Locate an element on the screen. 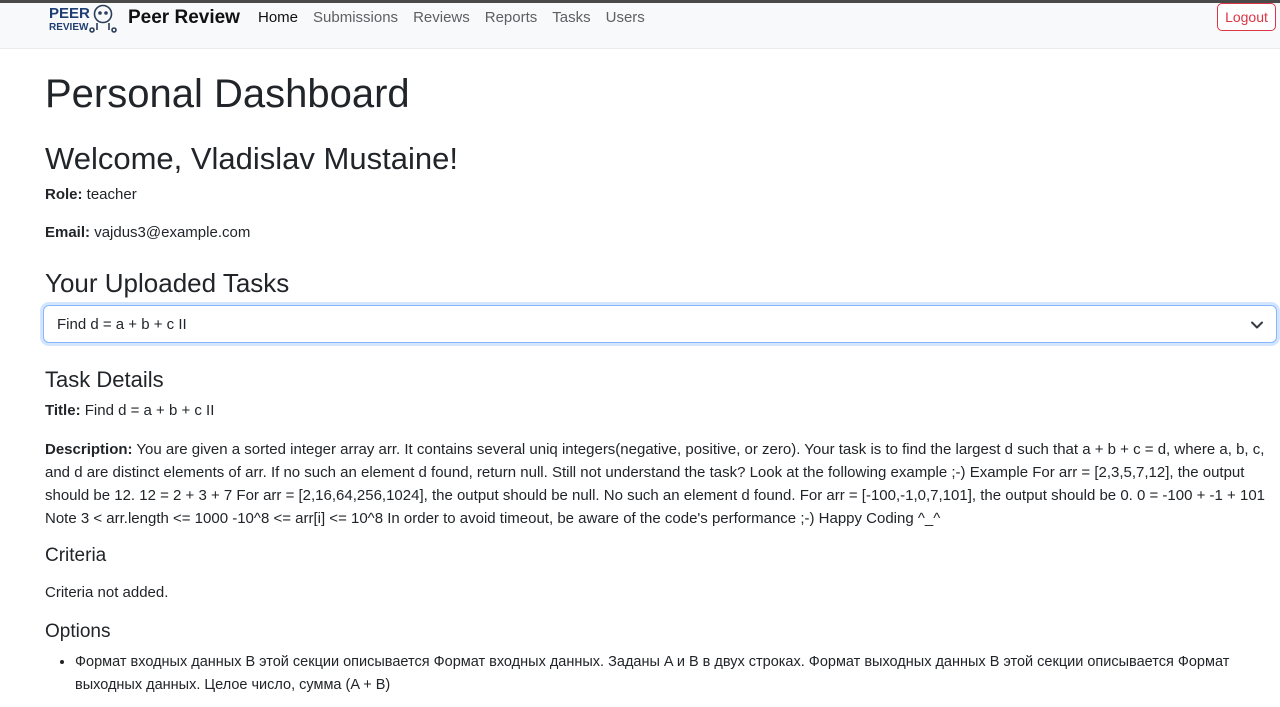 This screenshot has width=1280, height=707. criteria-text: Criteria not added. is located at coordinates (107, 592).